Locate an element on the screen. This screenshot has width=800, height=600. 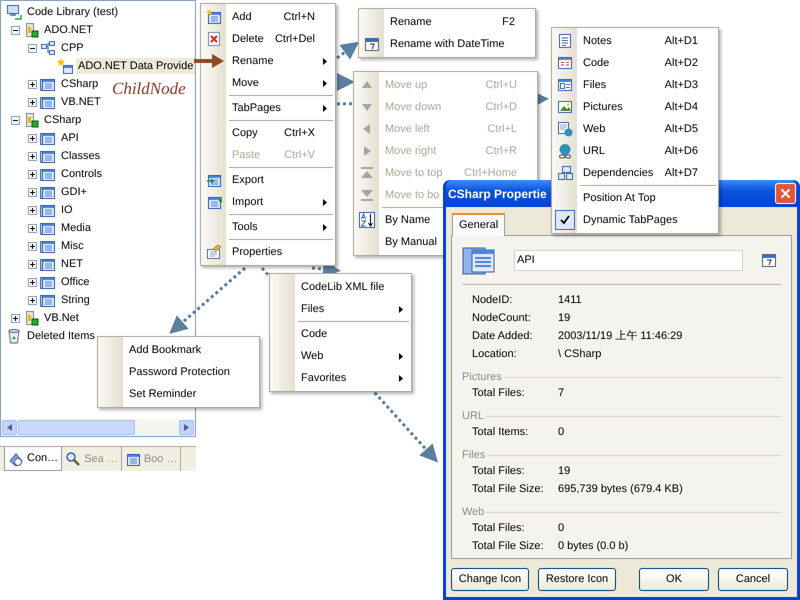
field-value: \ CSharp is located at coordinates (580, 354).